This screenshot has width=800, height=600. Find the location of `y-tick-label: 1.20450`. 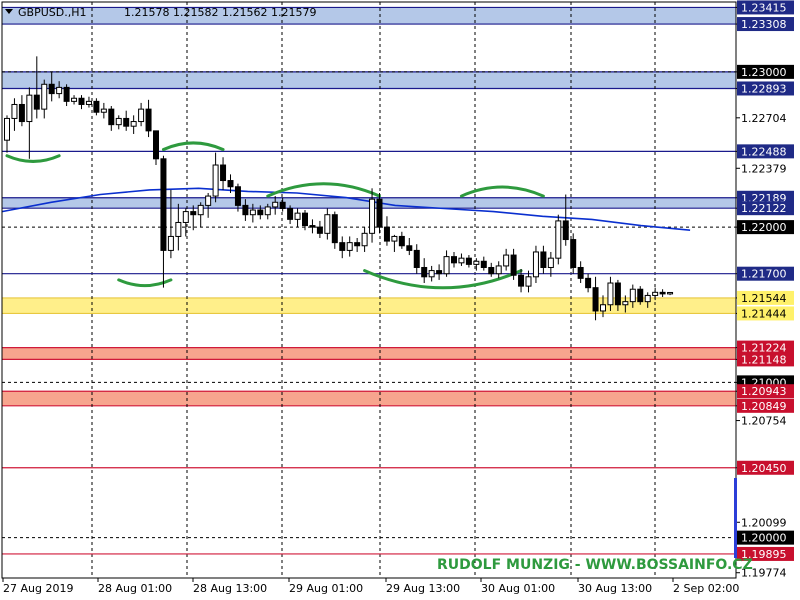

y-tick-label: 1.20450 is located at coordinates (764, 468).